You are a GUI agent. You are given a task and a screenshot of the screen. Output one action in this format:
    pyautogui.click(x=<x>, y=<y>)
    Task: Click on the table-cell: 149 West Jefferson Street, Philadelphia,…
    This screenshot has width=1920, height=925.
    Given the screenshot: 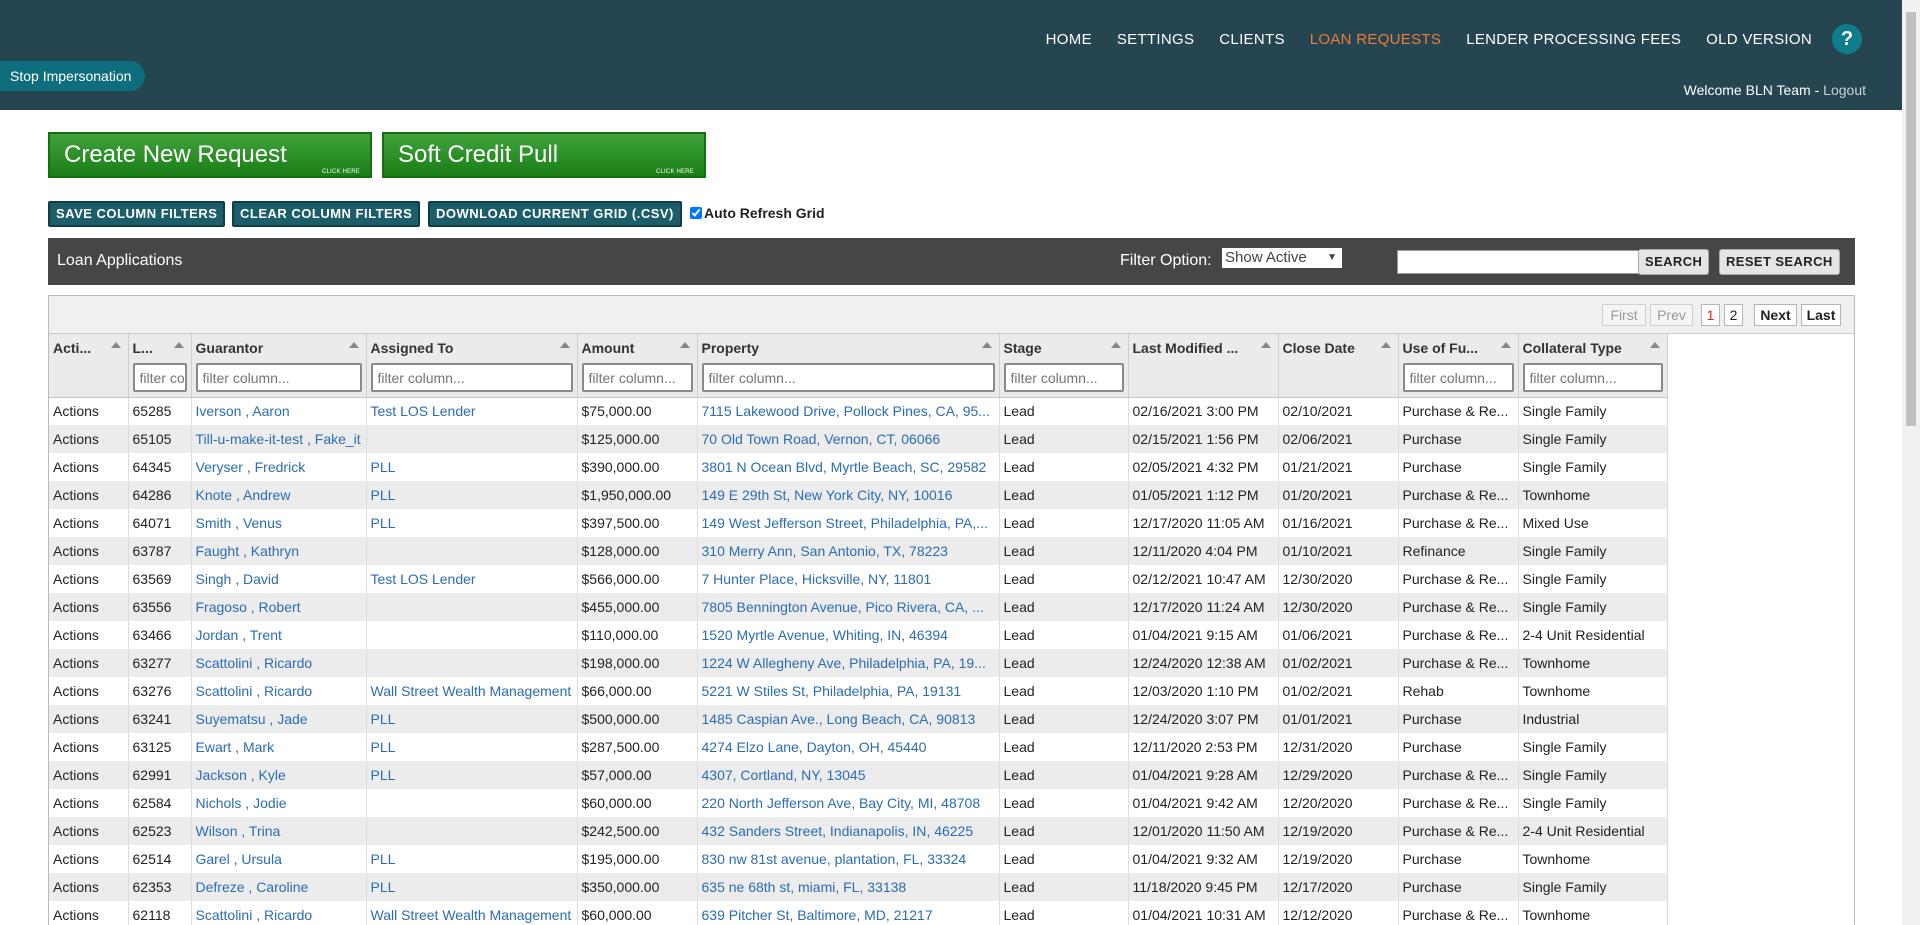 What is the action you would take?
    pyautogui.click(x=848, y=523)
    